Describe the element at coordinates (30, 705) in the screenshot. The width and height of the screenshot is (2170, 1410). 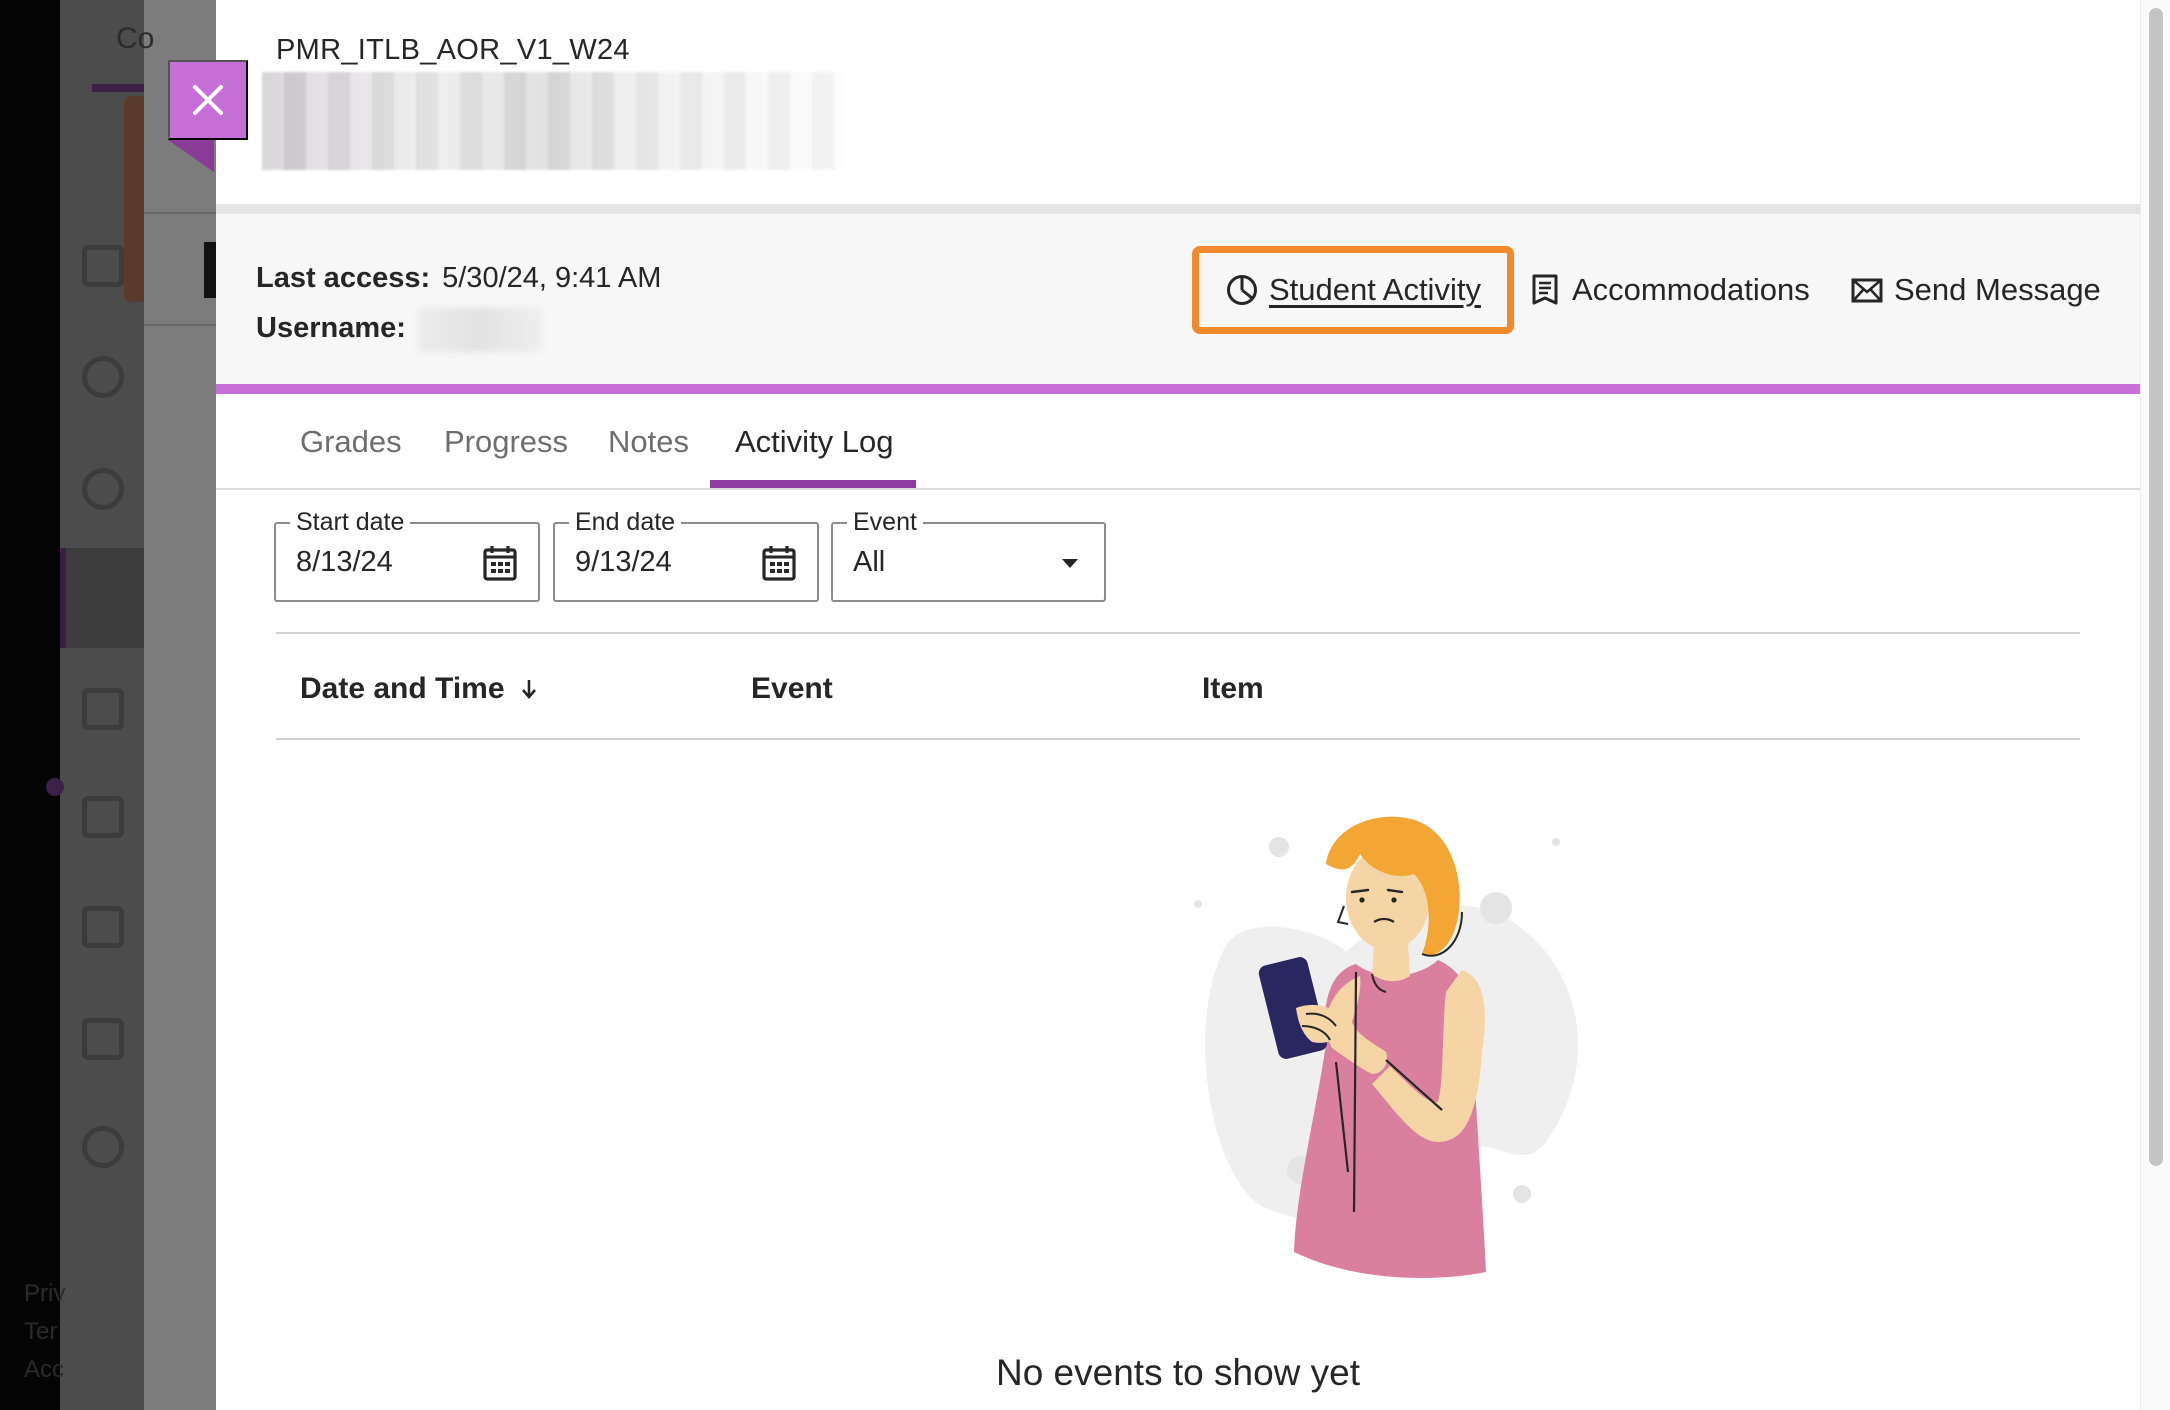
I see `background-app-rail` at that location.